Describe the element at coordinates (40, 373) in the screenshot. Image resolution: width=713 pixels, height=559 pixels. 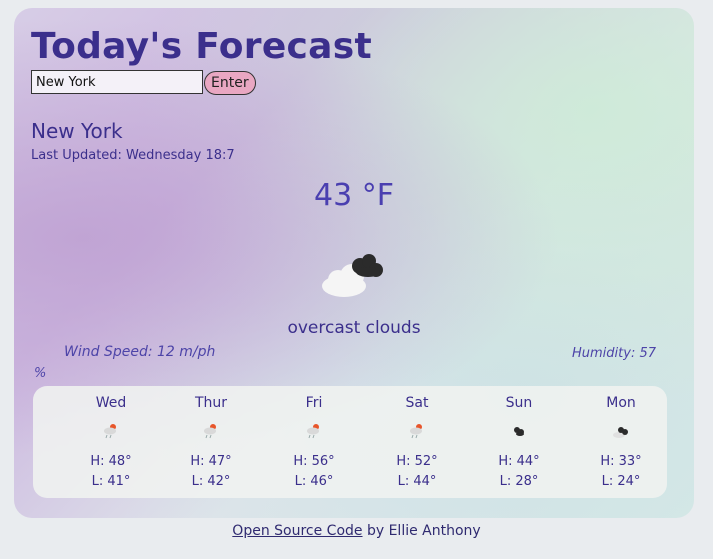
I see `humidity-unit: %` at that location.